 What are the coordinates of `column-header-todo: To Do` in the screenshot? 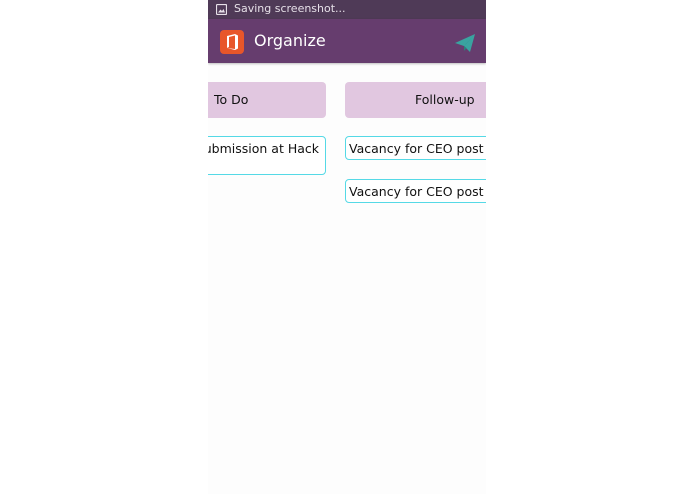 It's located at (267, 100).